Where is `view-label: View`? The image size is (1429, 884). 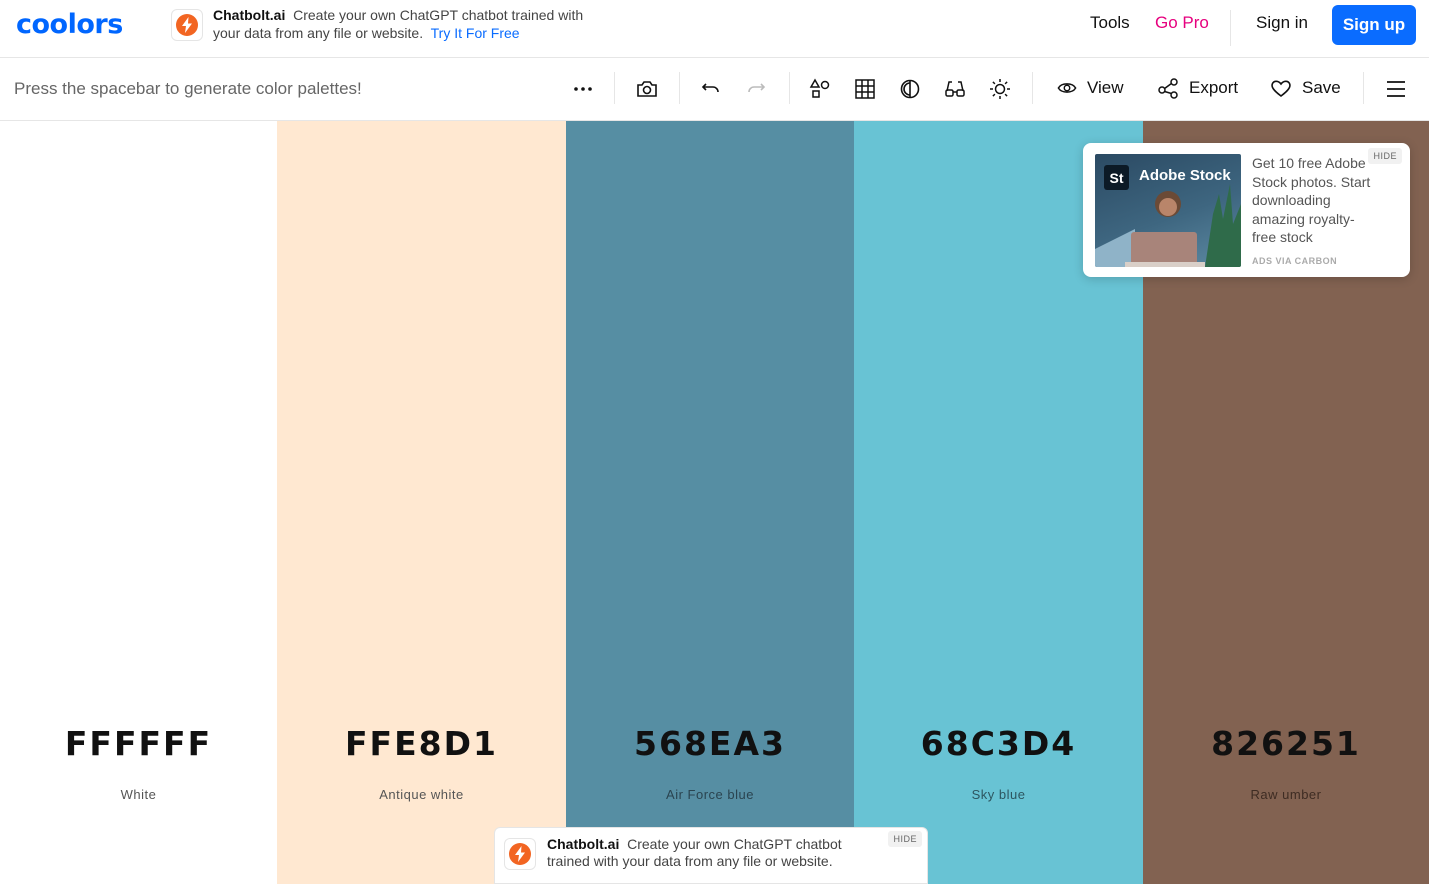
view-label: View is located at coordinates (1105, 87).